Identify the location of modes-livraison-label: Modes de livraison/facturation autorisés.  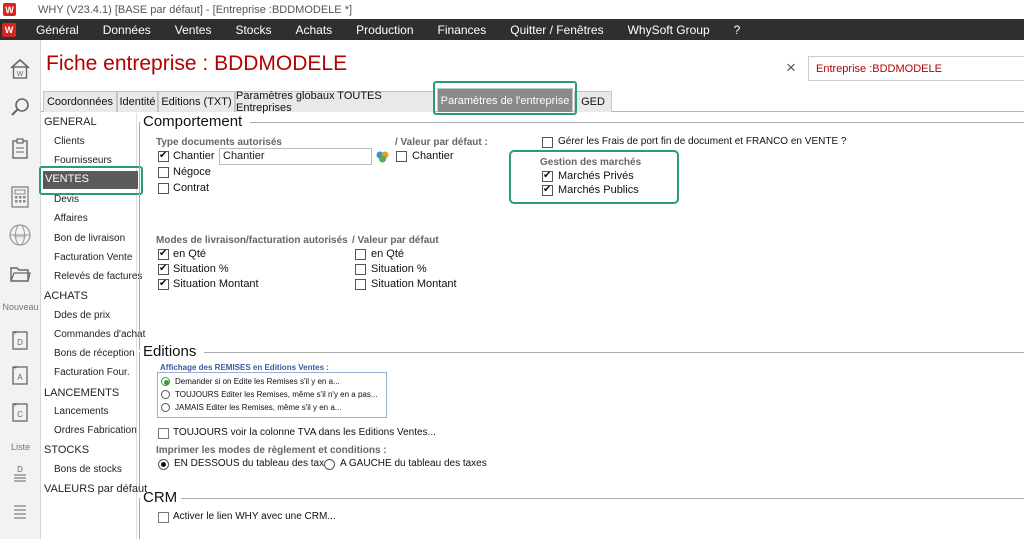
(252, 240).